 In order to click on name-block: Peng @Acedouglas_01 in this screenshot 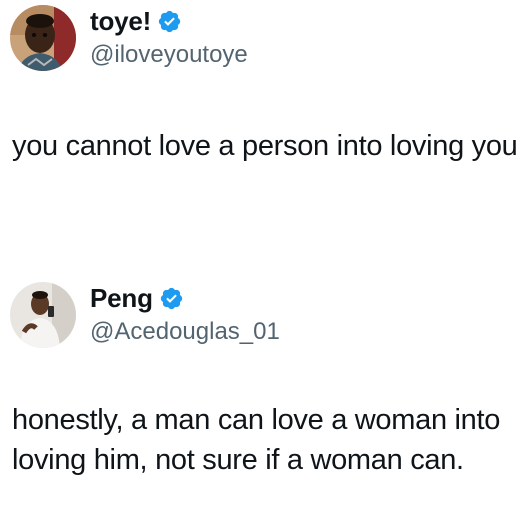, I will do `click(185, 314)`.